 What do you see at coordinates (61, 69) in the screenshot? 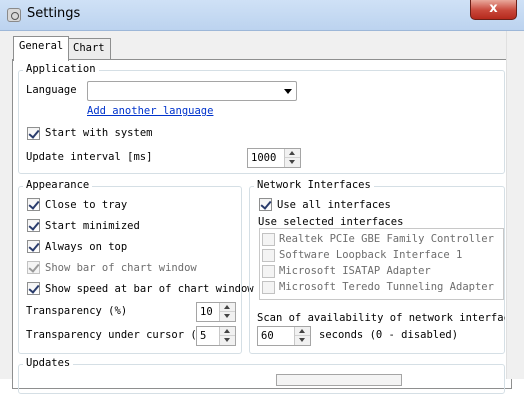
I see `application-group-title: Application` at bounding box center [61, 69].